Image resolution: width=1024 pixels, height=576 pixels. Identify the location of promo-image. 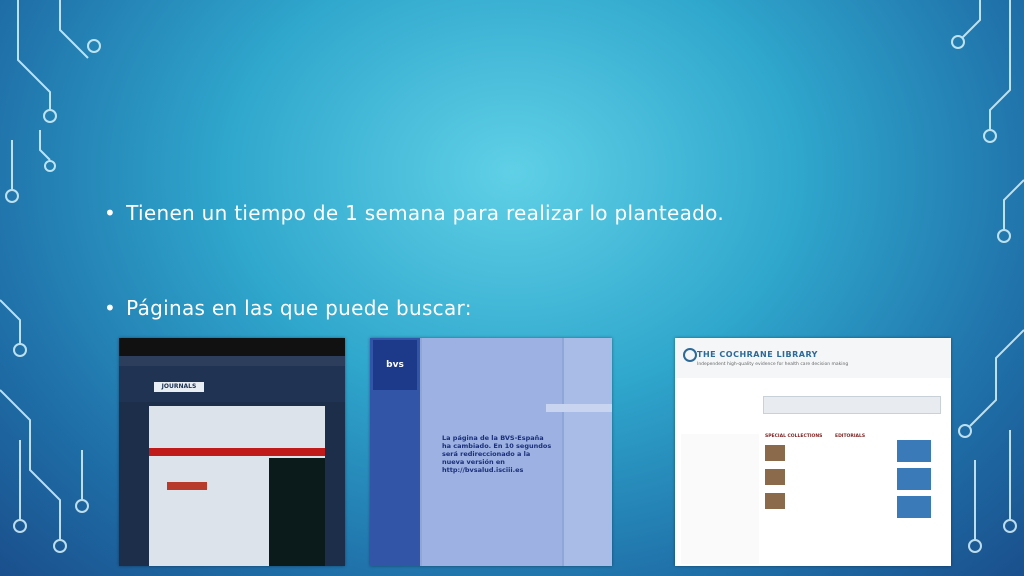
(297, 512).